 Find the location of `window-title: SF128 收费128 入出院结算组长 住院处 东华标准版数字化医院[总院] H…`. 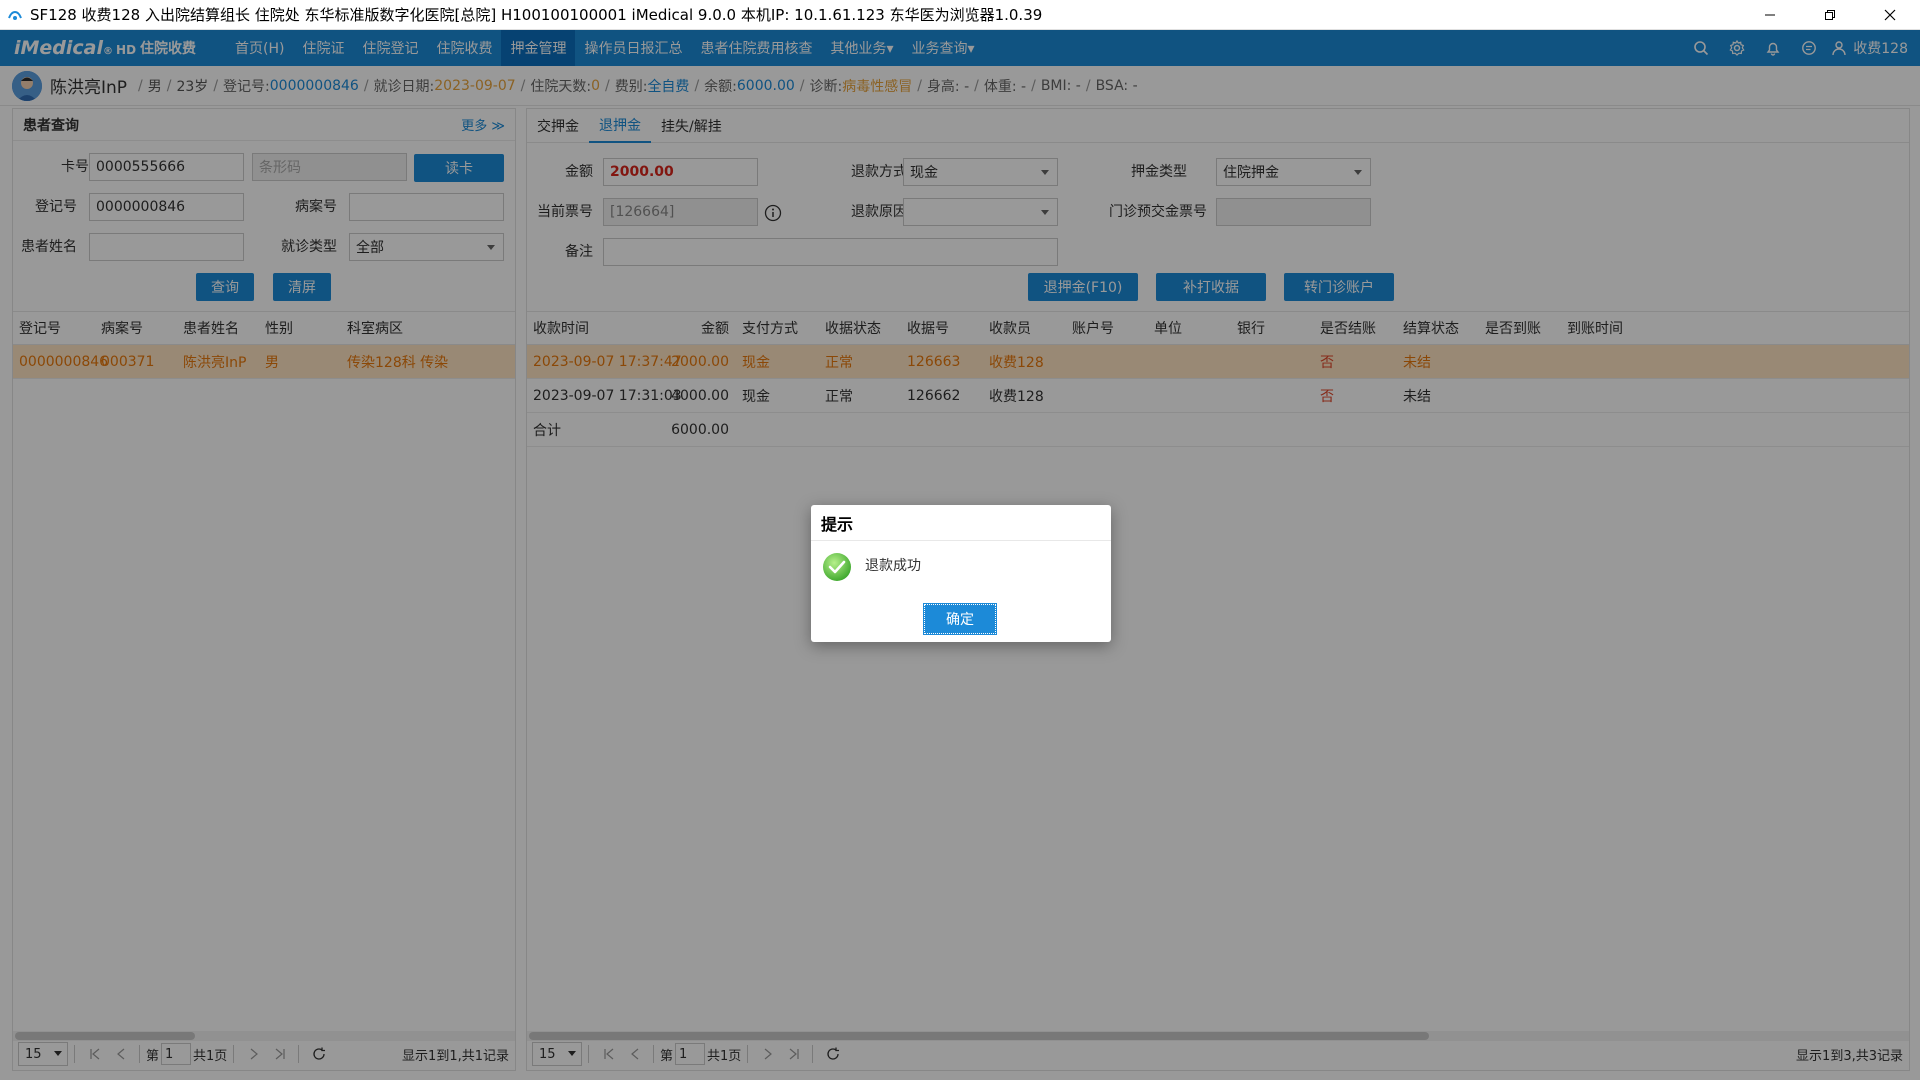

window-title: SF128 收费128 入出院结算组长 住院处 东华标准版数字化医院[总院] H… is located at coordinates (536, 15).